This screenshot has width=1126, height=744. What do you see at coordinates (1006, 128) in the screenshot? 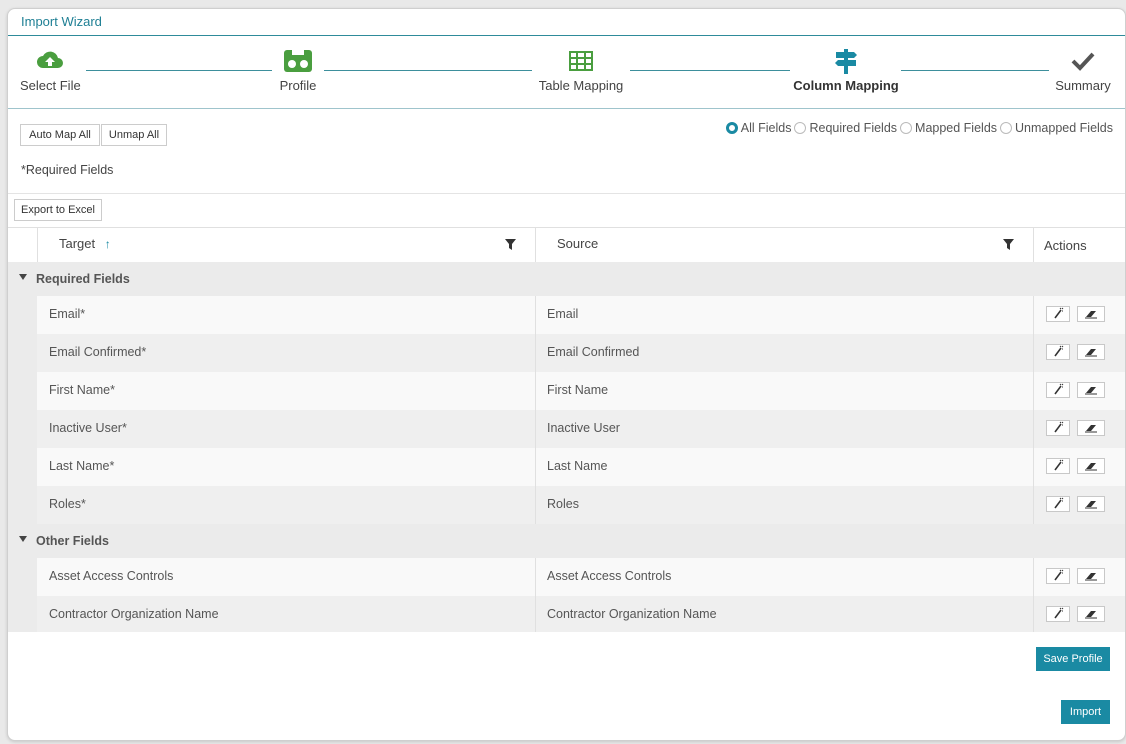
I see `radio-unmapped-fields` at bounding box center [1006, 128].